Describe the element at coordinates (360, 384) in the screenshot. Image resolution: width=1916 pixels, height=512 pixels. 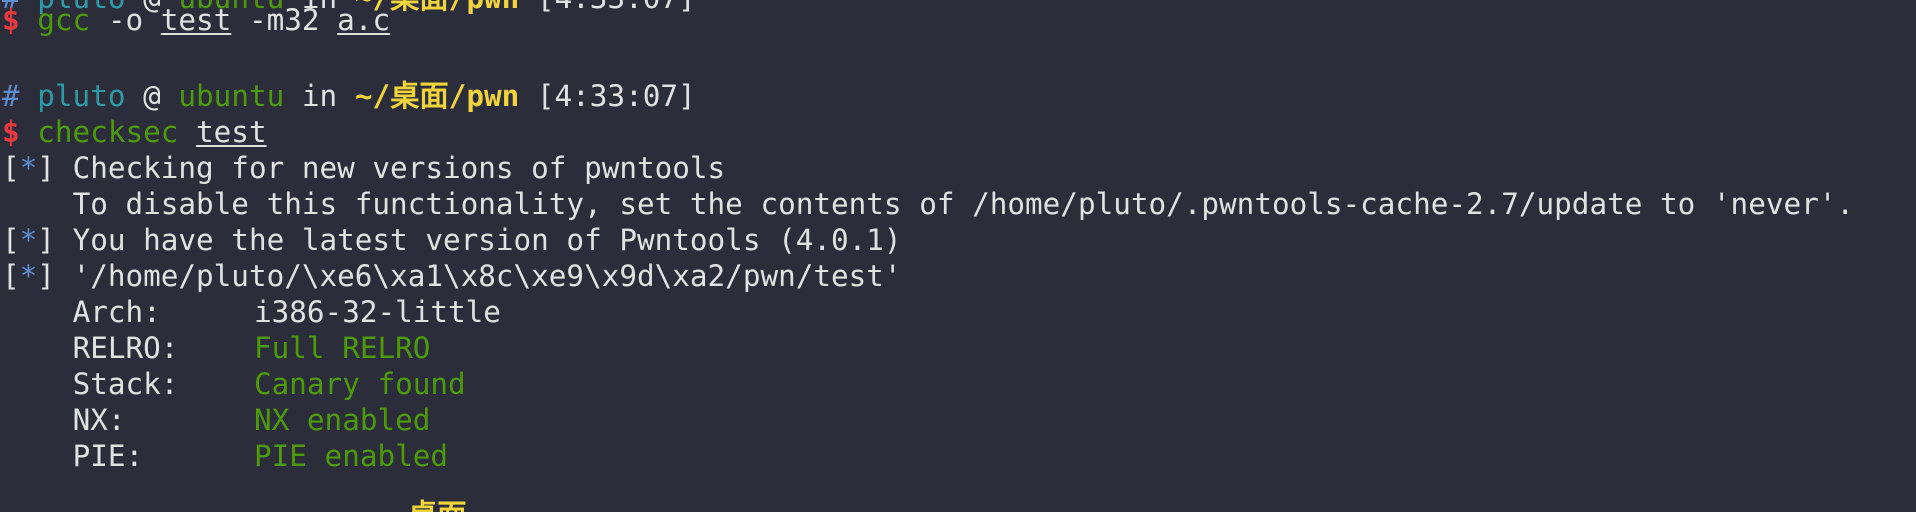
I see `checksec-value: Canary found` at that location.